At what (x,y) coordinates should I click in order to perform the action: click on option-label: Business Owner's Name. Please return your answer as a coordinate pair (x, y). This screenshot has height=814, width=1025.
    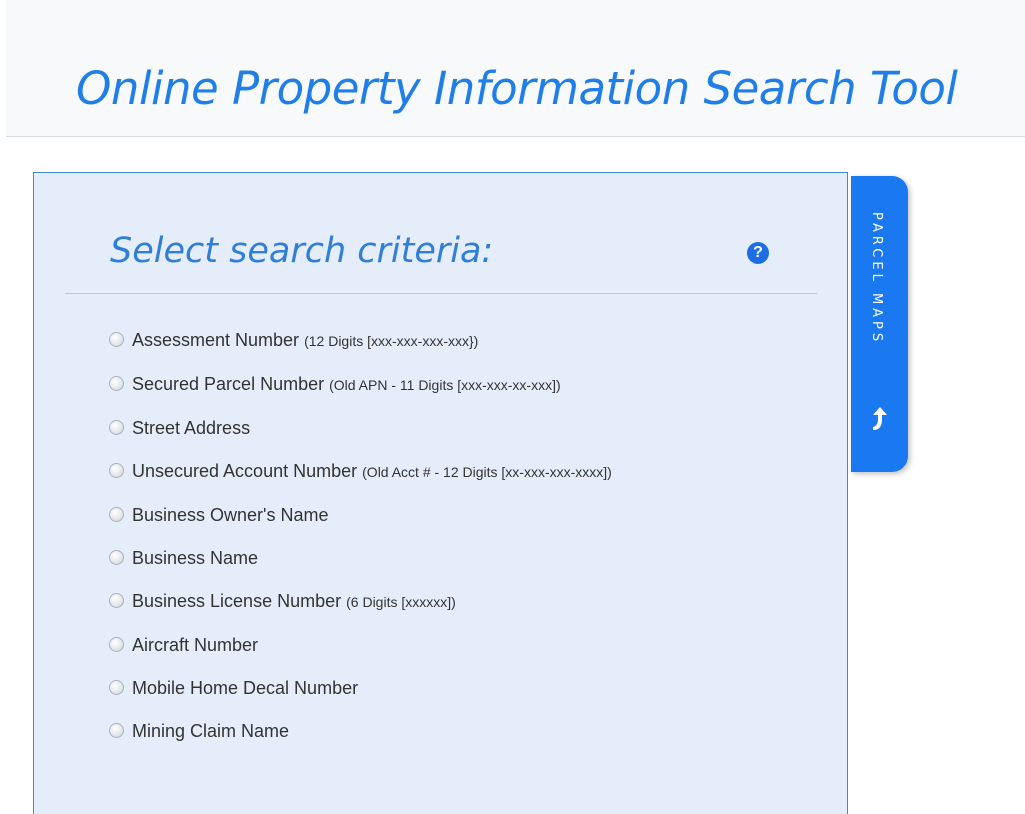
    Looking at the image, I should click on (230, 515).